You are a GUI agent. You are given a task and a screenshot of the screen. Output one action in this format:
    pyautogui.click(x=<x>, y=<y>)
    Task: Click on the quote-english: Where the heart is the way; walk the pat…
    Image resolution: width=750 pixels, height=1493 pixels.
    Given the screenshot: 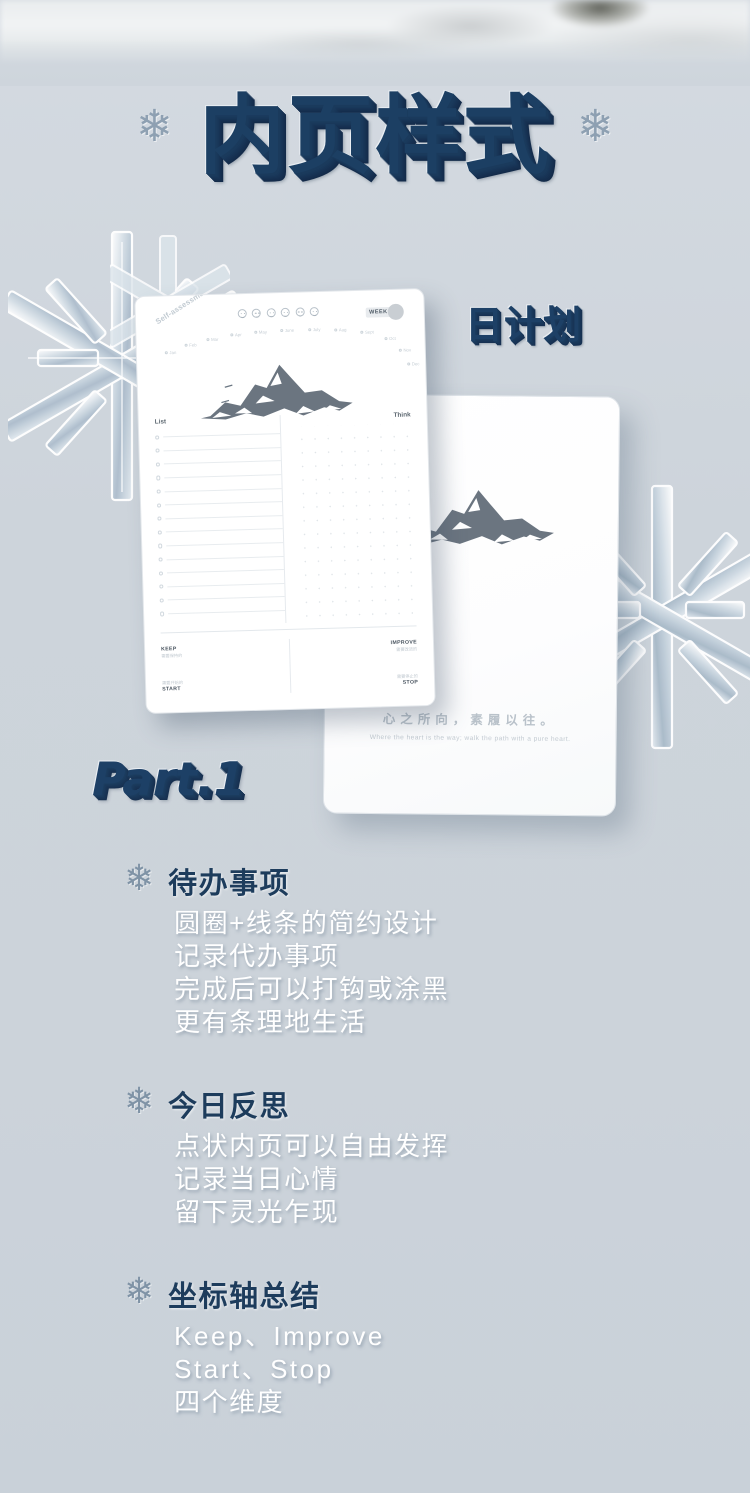 What is the action you would take?
    pyautogui.click(x=470, y=738)
    